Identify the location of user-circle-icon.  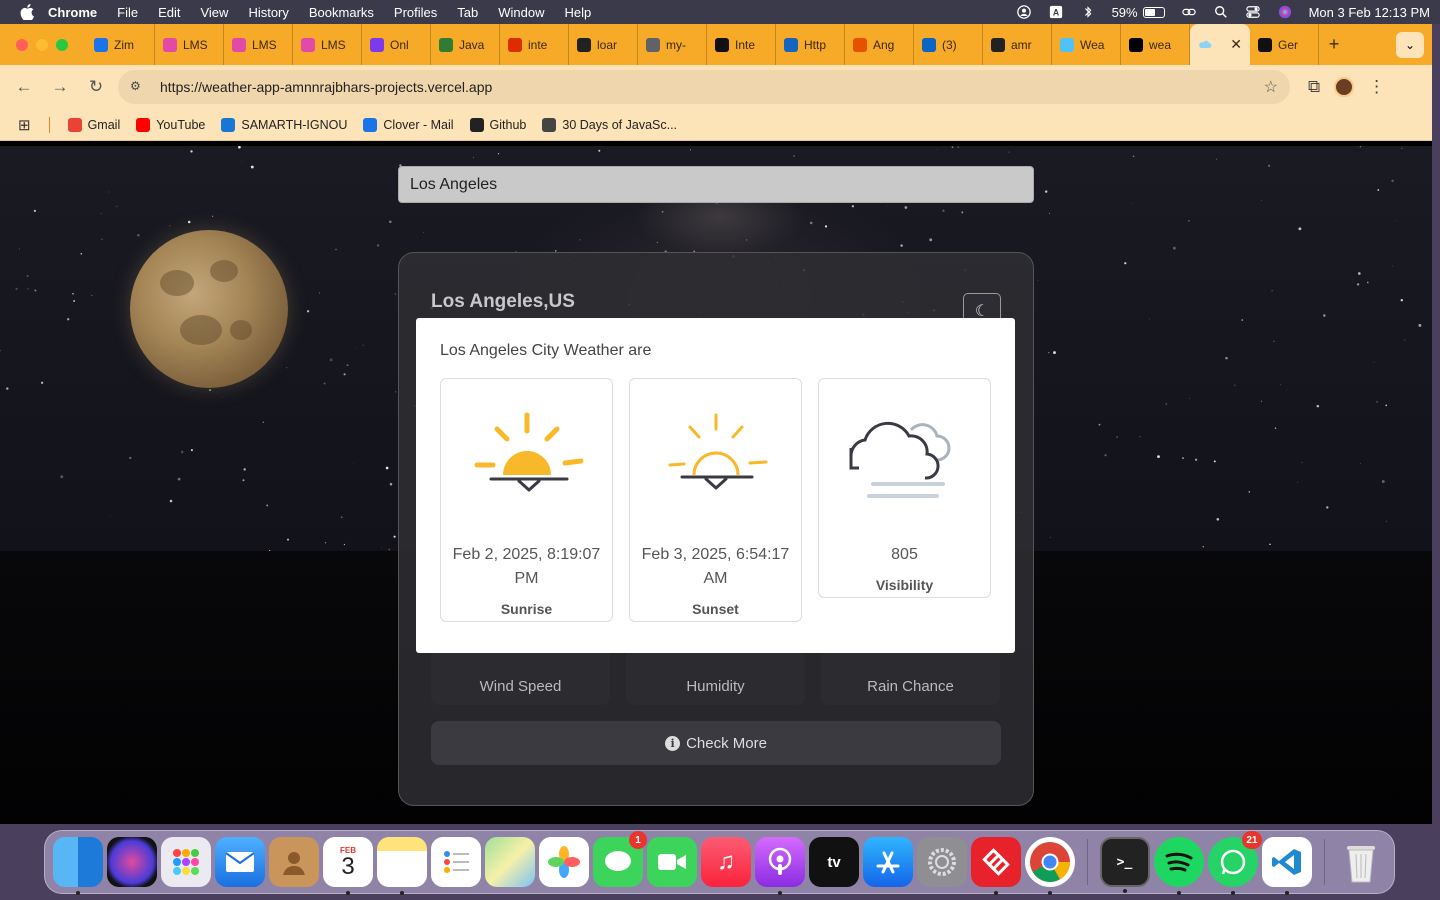
(1024, 12).